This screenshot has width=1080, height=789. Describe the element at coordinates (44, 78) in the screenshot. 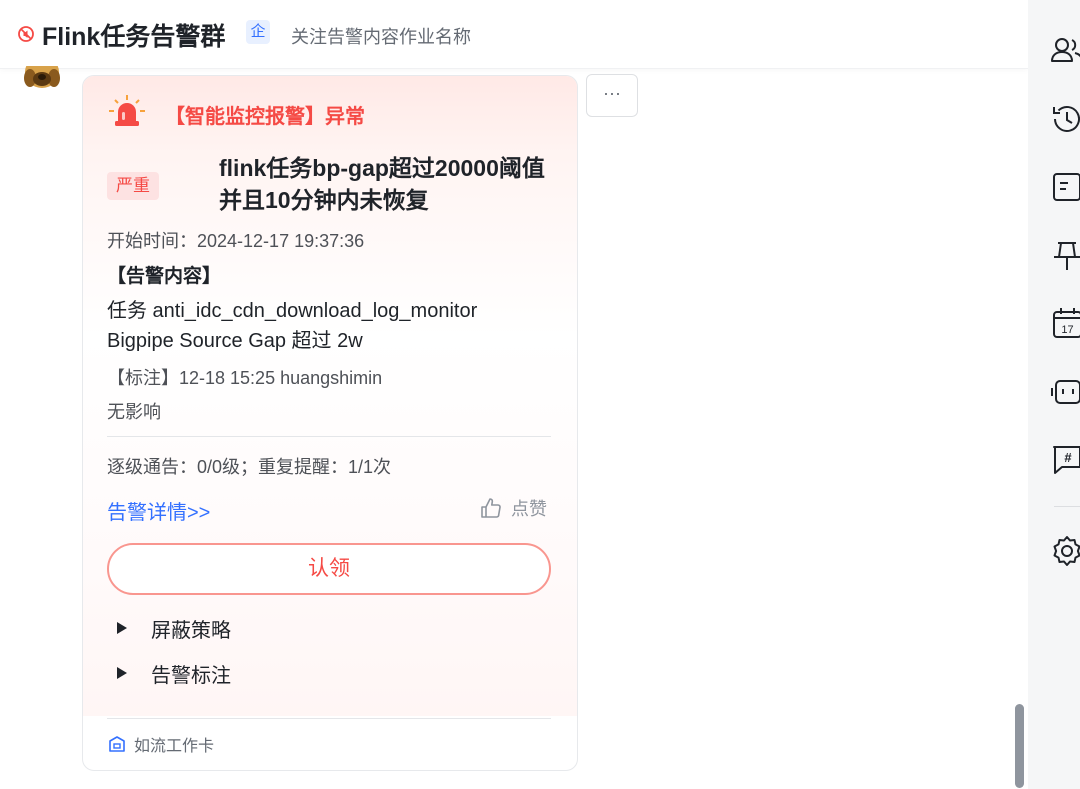

I see `bot-avatar` at that location.